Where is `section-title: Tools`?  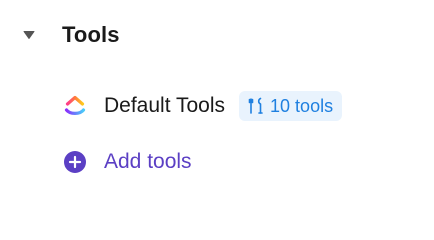 section-title: Tools is located at coordinates (91, 34).